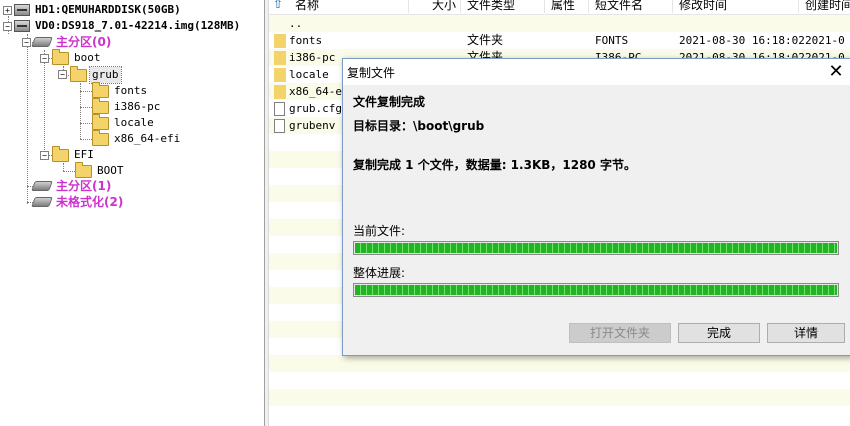 The height and width of the screenshot is (426, 850). What do you see at coordinates (100, 170) in the screenshot?
I see `tree-item-boot-dir: BOOT` at bounding box center [100, 170].